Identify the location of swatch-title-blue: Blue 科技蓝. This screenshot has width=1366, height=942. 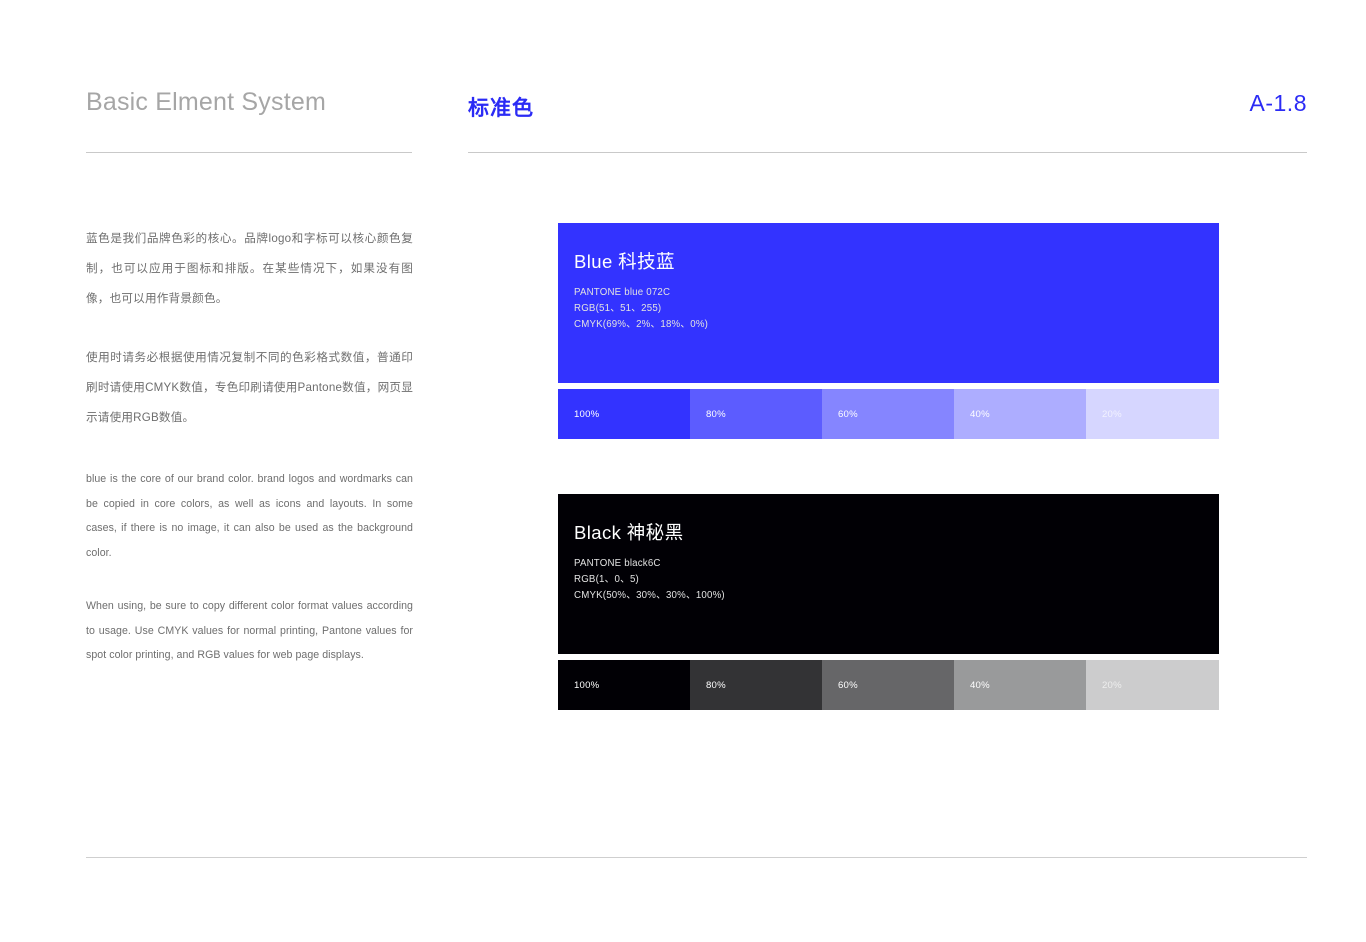
(624, 261).